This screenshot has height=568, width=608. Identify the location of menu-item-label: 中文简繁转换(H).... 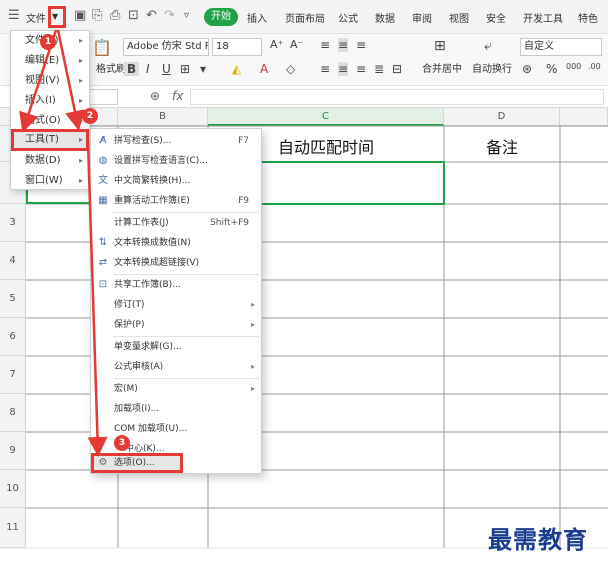
(152, 181).